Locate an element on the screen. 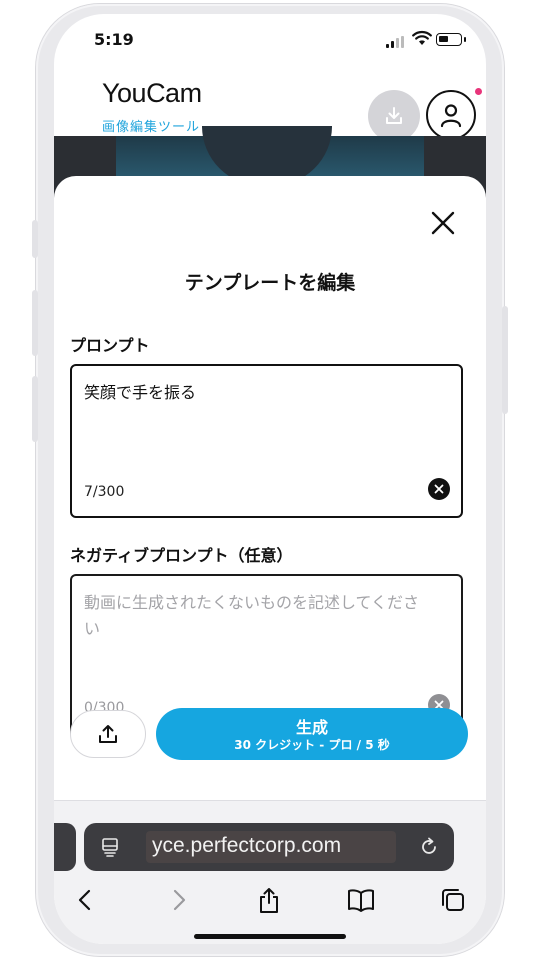  page-menu-icon is located at coordinates (110, 847).